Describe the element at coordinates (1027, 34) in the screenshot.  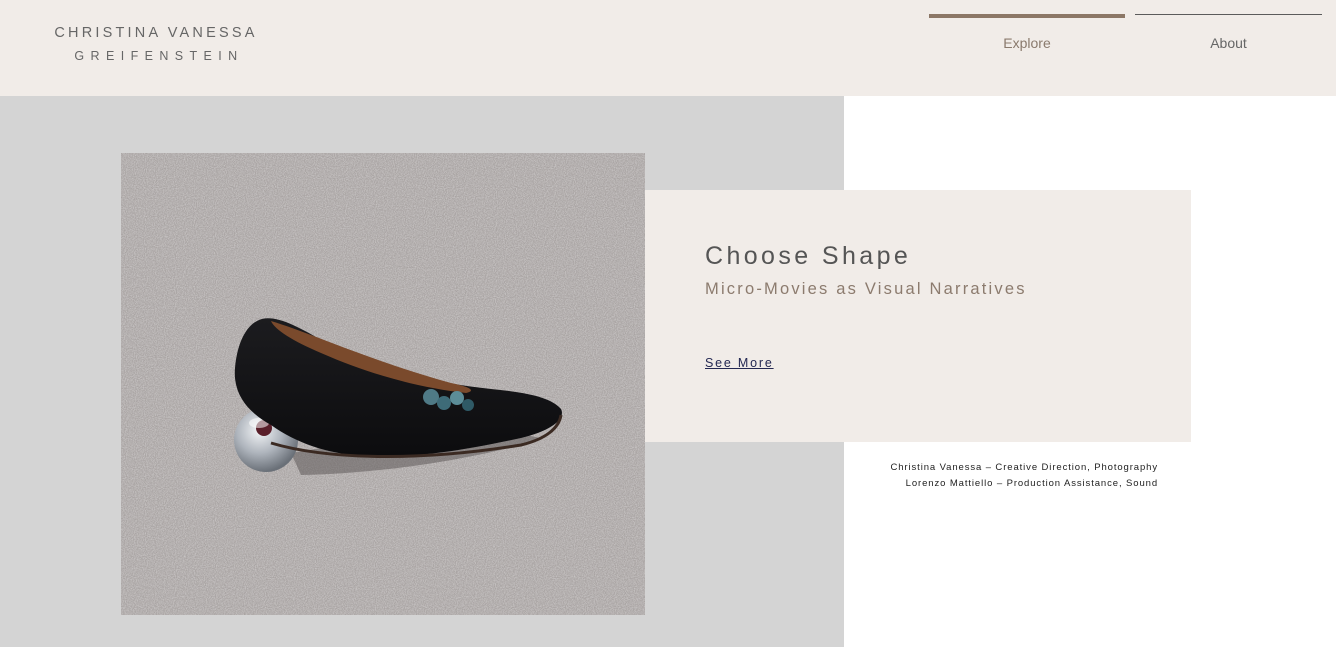
I see `nav-item-explore: Explore` at that location.